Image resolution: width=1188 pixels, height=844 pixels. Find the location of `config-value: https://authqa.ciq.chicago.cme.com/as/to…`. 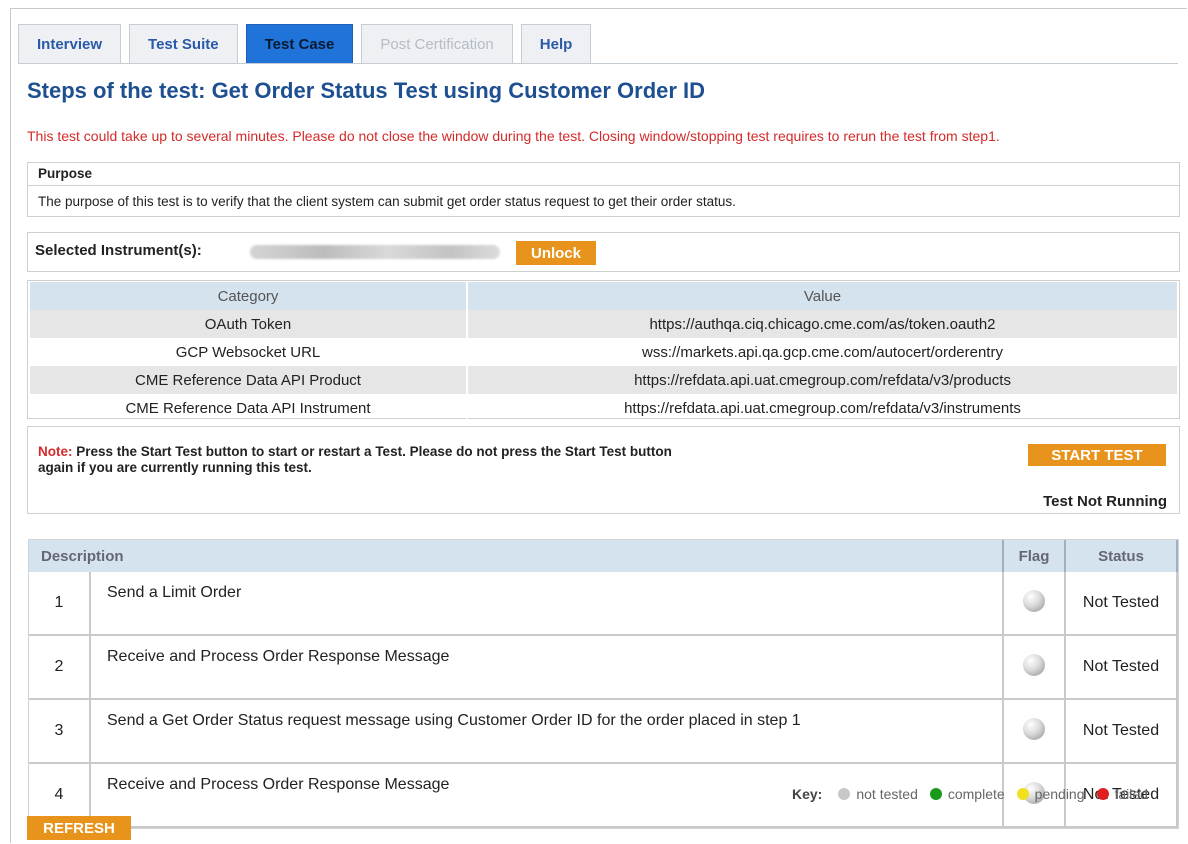

config-value: https://authqa.ciq.chicago.cme.com/as/to… is located at coordinates (822, 324).